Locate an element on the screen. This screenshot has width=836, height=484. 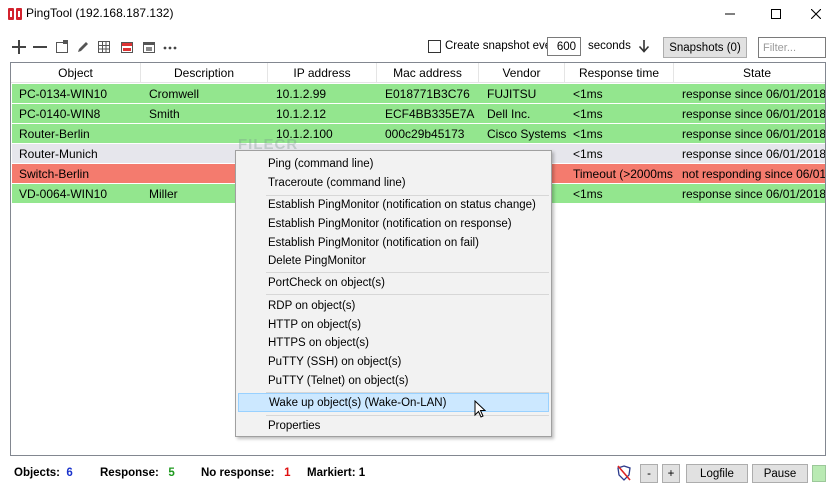
edit-icon is located at coordinates (83, 47).